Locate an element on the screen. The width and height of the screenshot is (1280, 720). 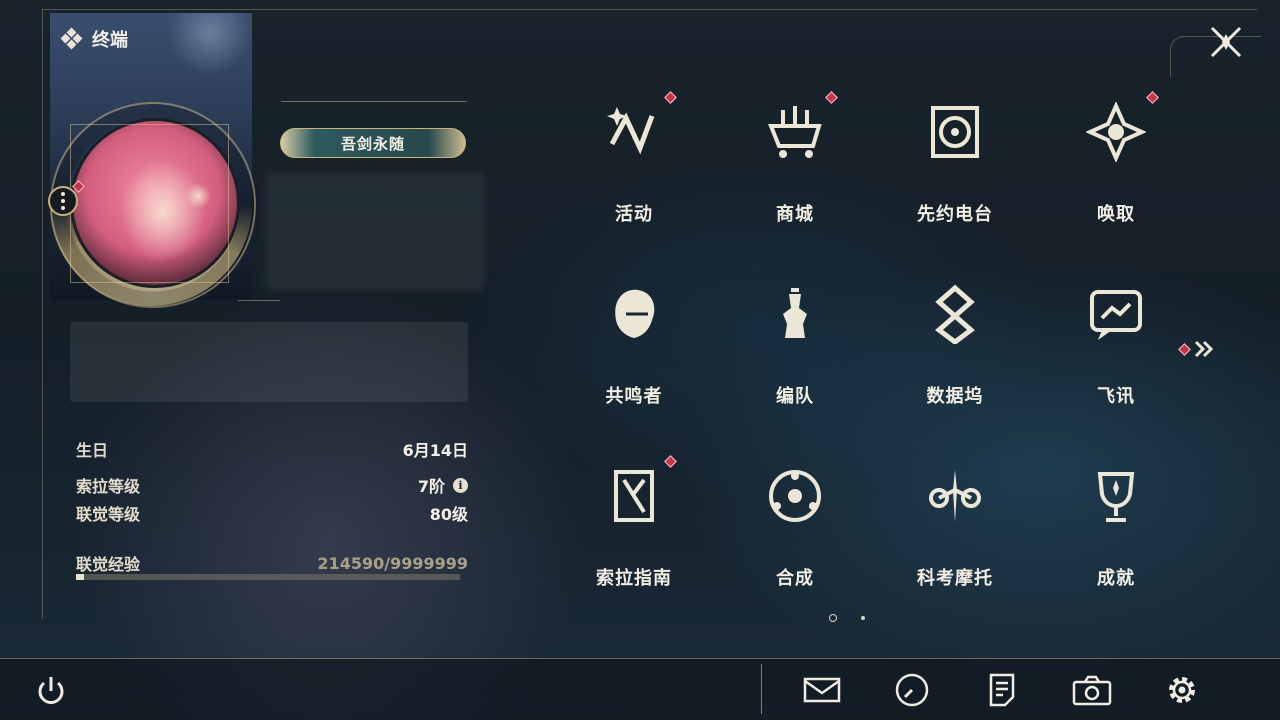
motorbike-icon is located at coordinates (955, 496).